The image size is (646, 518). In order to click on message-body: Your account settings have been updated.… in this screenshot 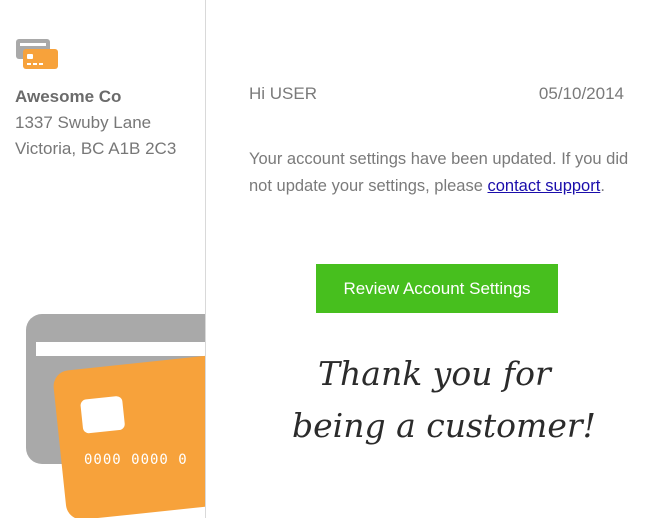, I will do `click(439, 172)`.